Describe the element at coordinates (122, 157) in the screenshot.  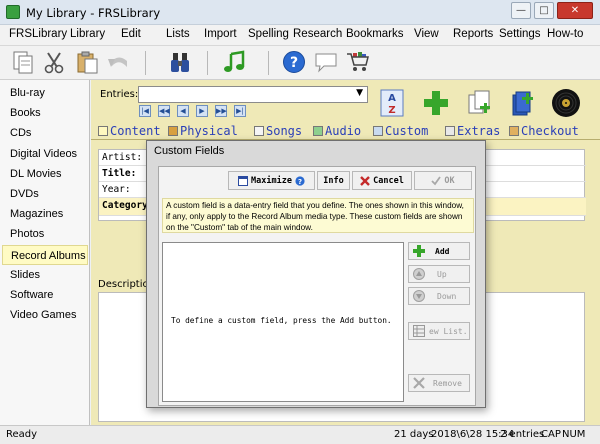
I see `artist-label: Artist:` at that location.